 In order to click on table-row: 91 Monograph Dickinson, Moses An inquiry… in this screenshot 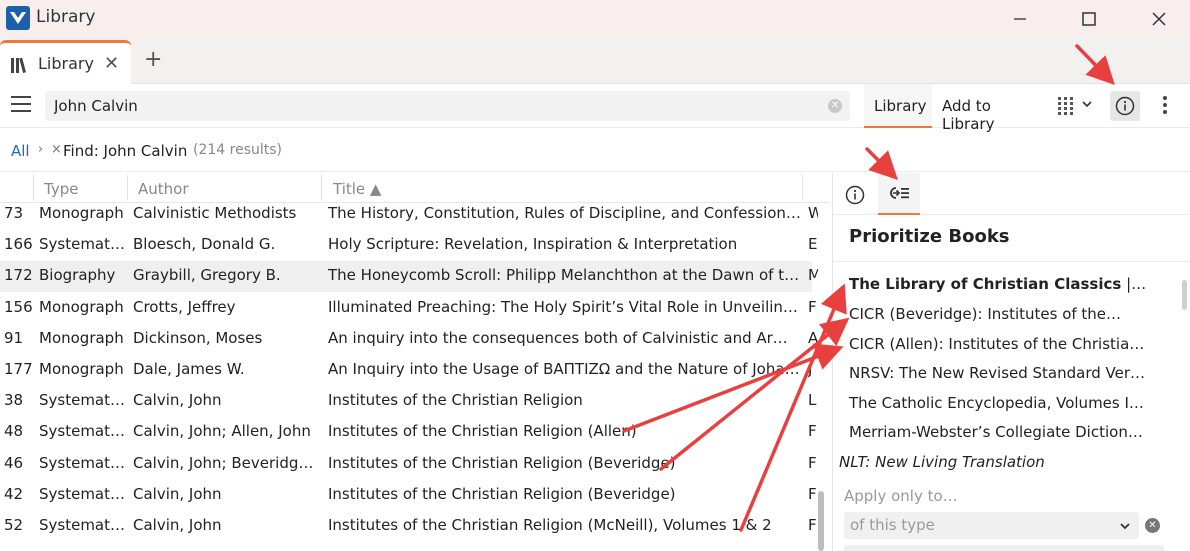, I will do `click(409, 339)`.